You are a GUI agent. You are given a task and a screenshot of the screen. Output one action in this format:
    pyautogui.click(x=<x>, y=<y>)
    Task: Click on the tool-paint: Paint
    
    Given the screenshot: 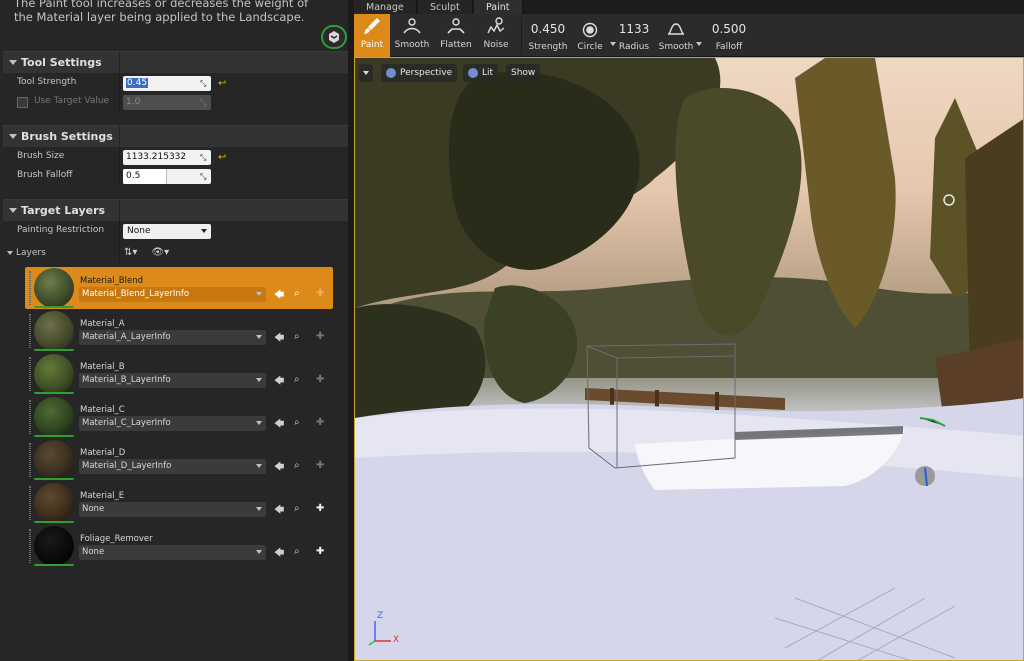 What is the action you would take?
    pyautogui.click(x=372, y=35)
    